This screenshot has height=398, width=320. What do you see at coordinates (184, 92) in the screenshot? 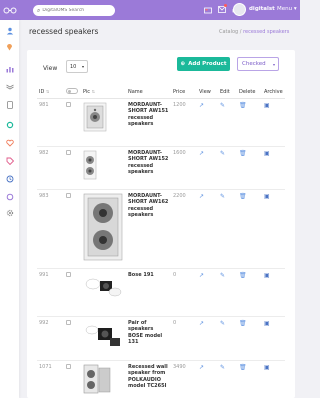
I see `col-price-header: Price` at bounding box center [184, 92].